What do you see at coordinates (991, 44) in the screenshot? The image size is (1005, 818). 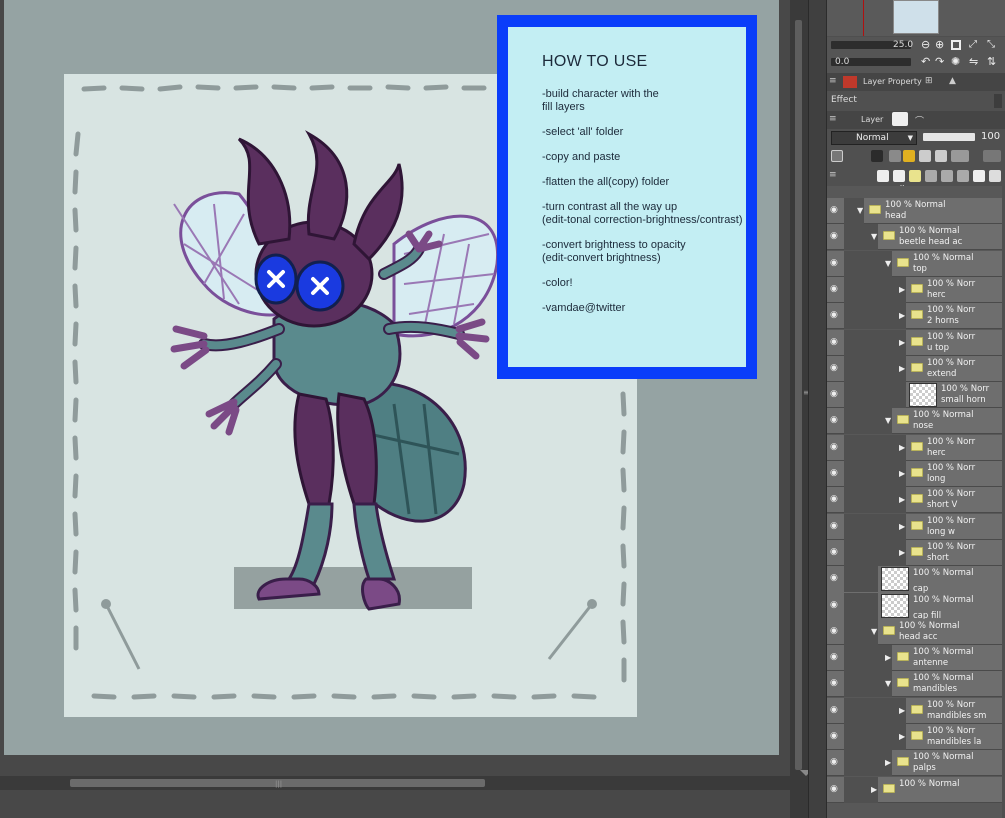 I see `actual-size-icon: ⤡` at bounding box center [991, 44].